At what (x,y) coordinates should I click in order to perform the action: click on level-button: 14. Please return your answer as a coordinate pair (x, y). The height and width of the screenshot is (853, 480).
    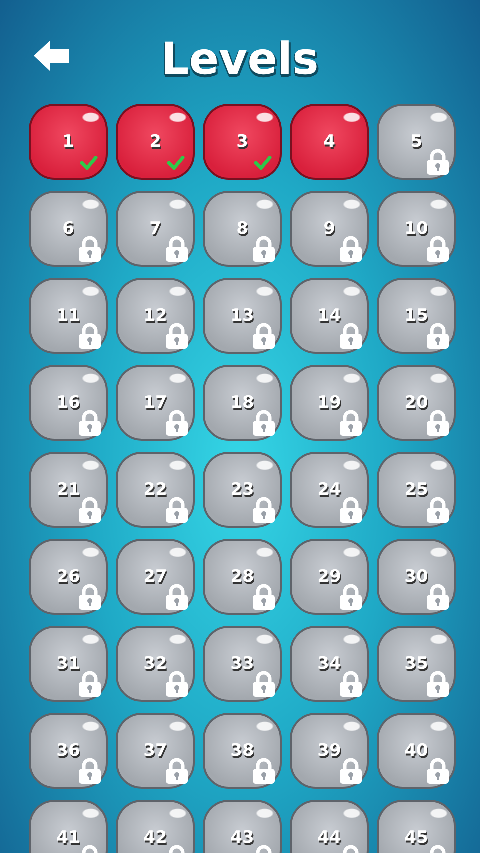
    Looking at the image, I should click on (329, 316).